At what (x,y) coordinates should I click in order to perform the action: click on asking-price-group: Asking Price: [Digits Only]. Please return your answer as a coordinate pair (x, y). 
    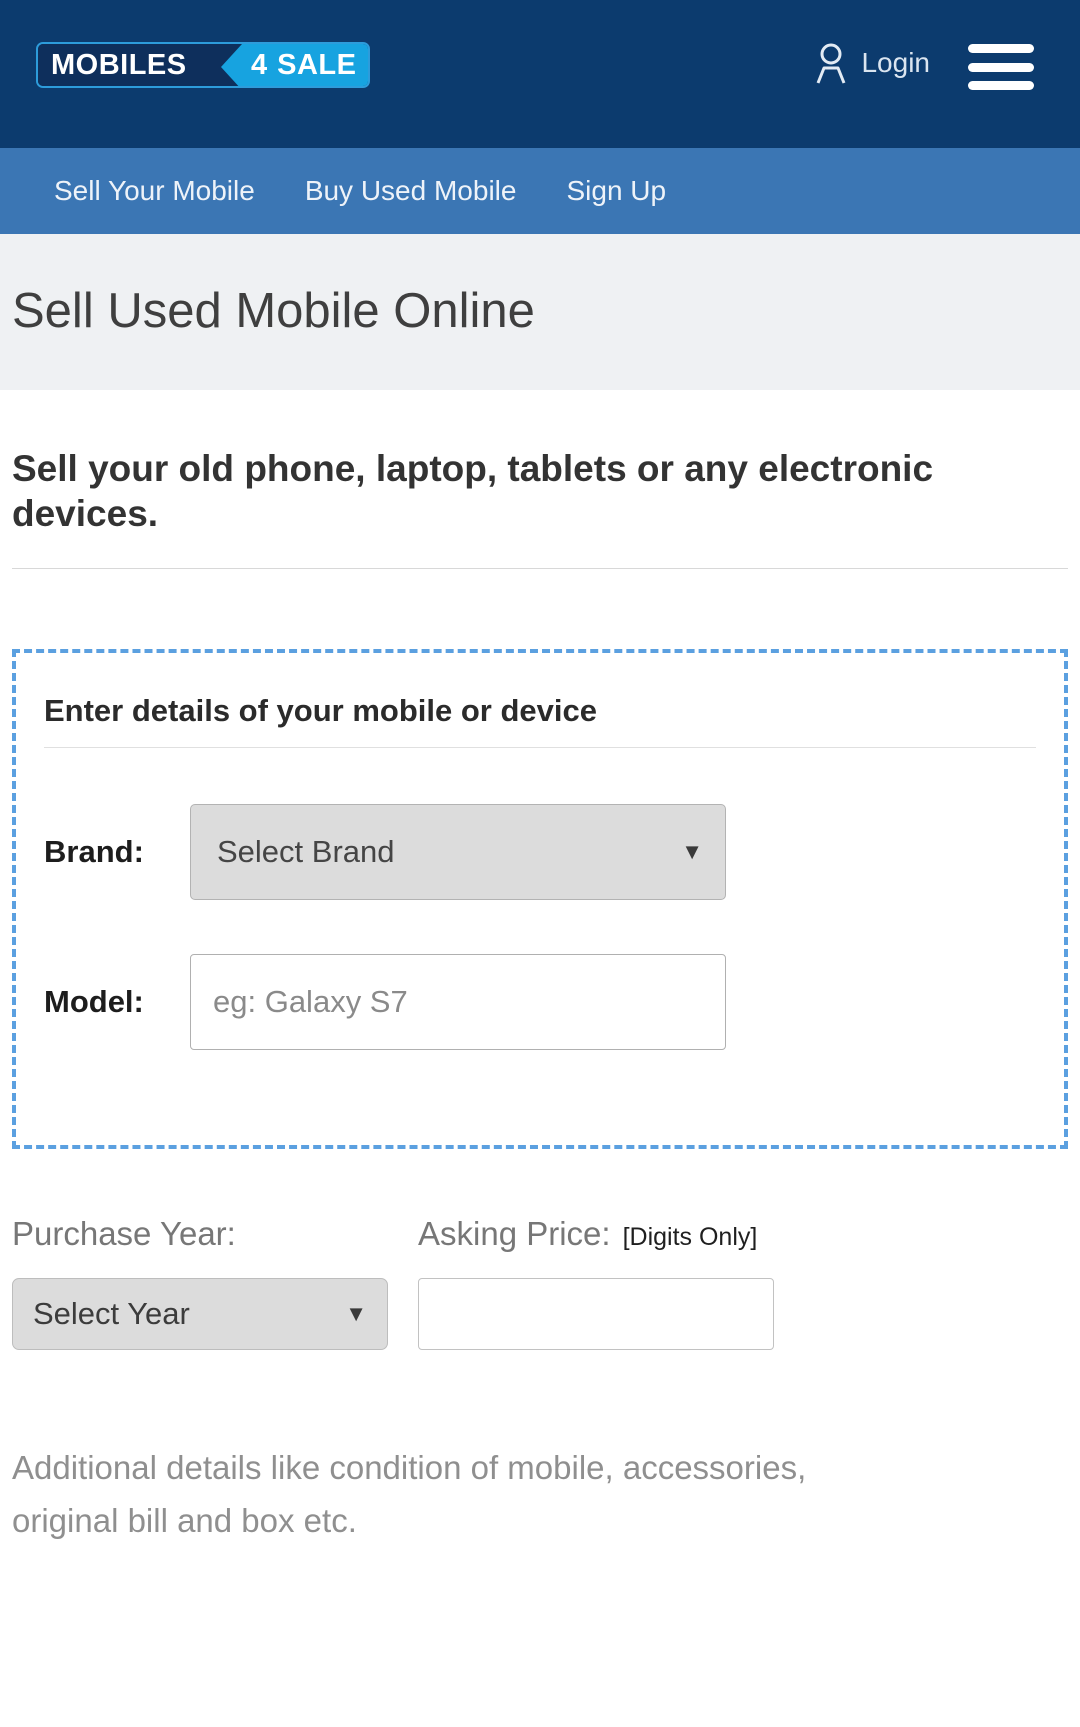
    Looking at the image, I should click on (743, 1284).